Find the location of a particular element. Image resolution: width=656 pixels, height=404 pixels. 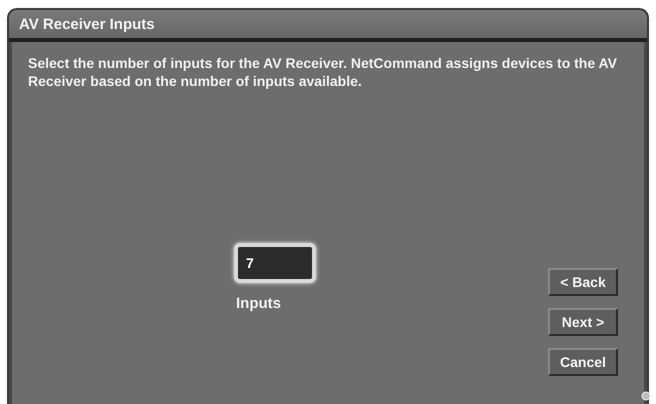

instructions-text: Select the number of inputs for the AV Receiver. NetCommand assigns devices to the AV Receiver based on the number of inputs available. is located at coordinates (323, 72).